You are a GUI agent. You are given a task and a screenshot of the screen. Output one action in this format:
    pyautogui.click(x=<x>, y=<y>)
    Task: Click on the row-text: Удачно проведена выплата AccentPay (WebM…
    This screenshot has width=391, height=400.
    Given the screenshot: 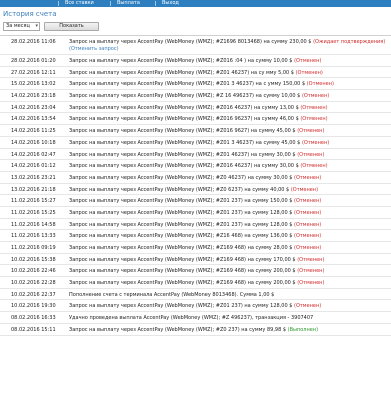 What is the action you would take?
    pyautogui.click(x=191, y=318)
    